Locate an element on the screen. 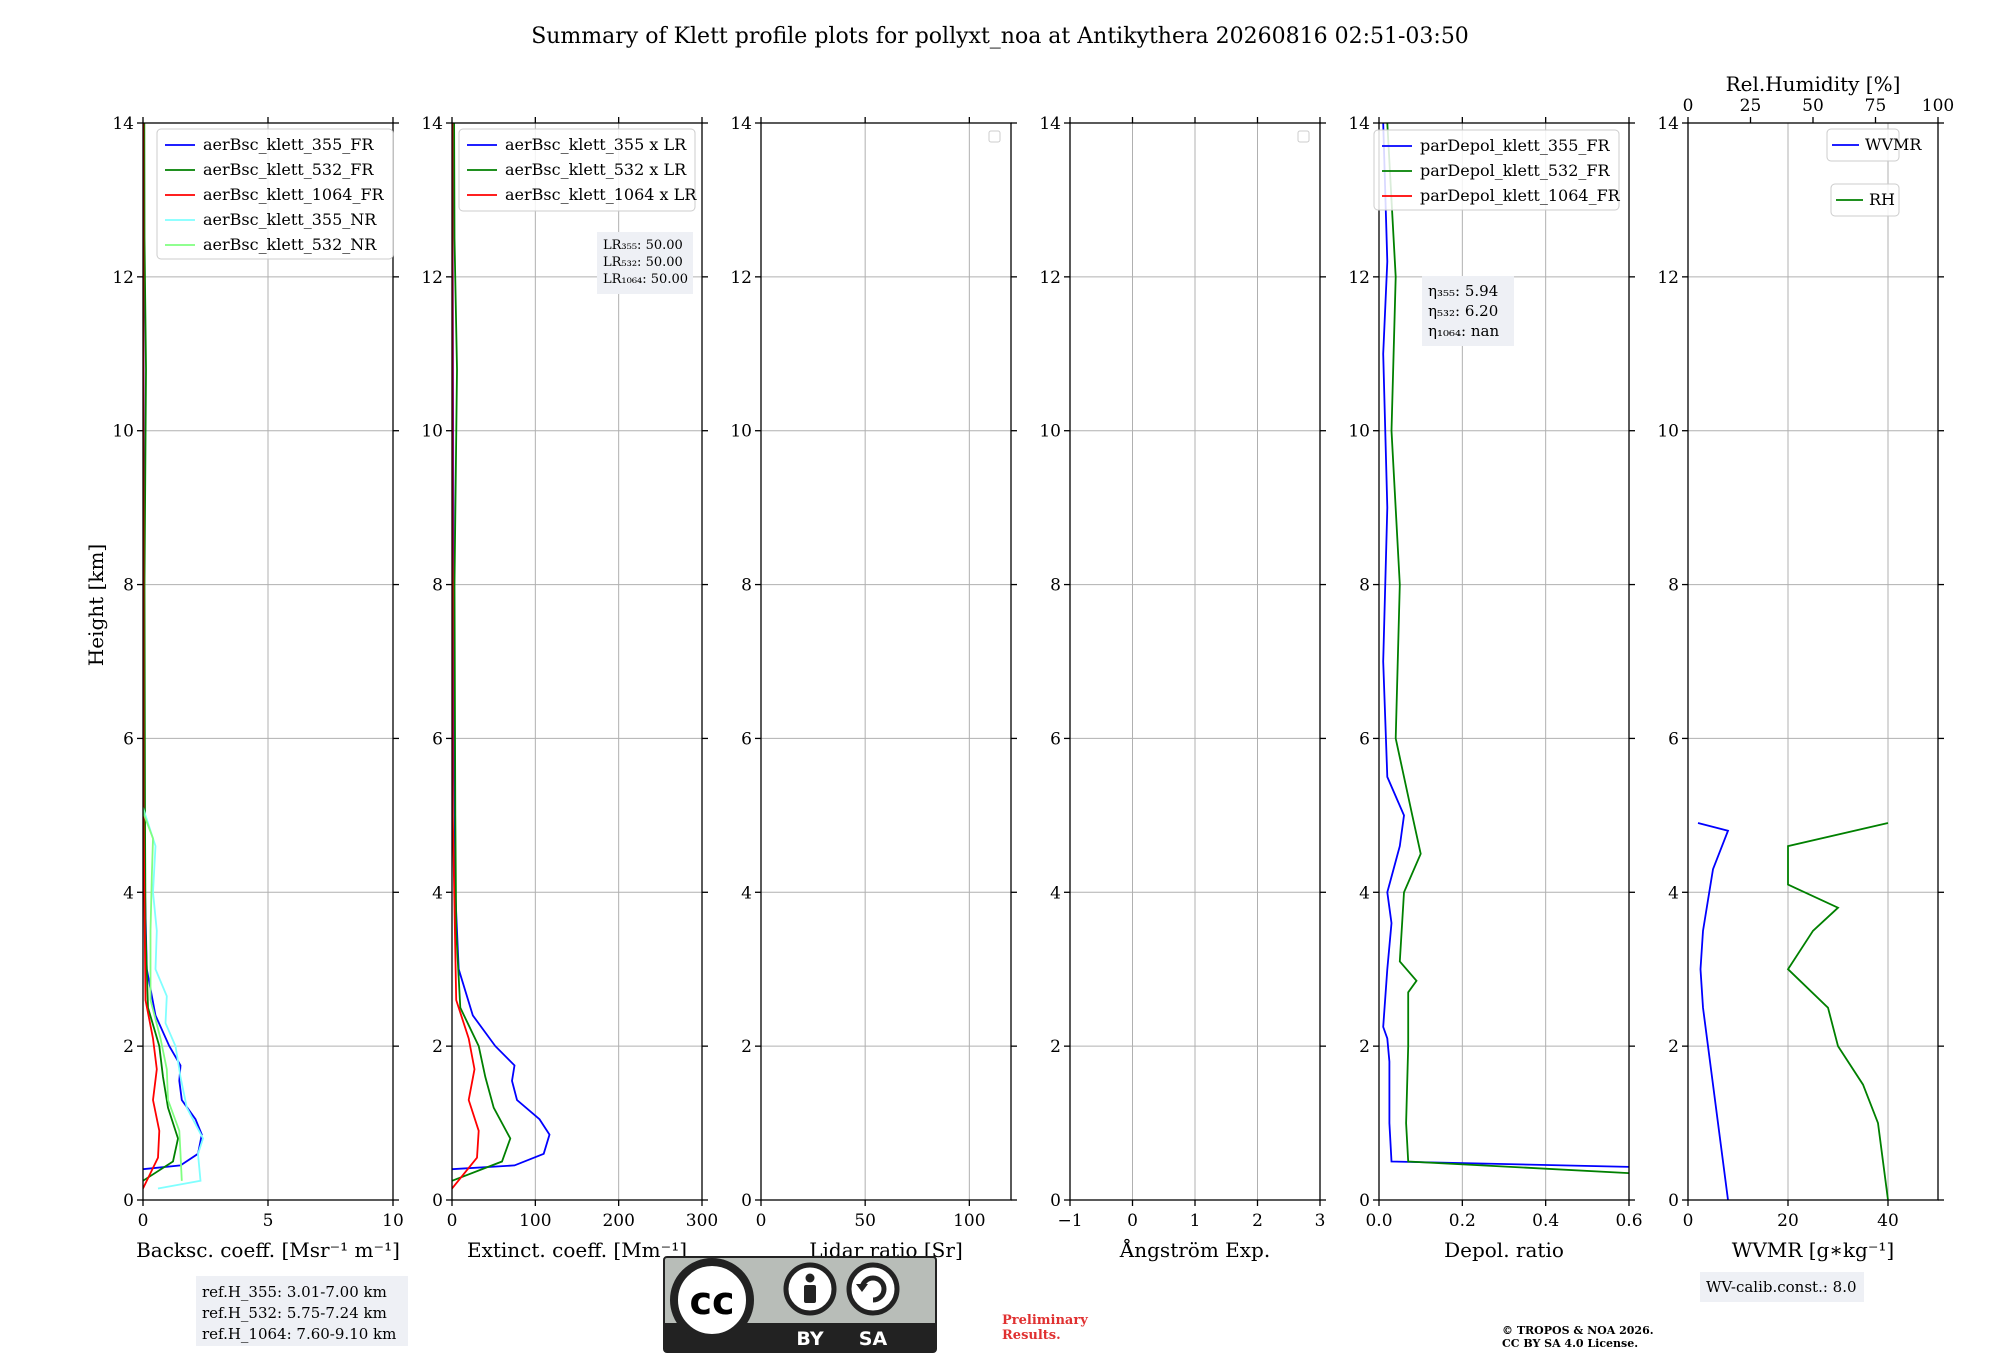 Image resolution: width=2000 pixels, height=1360 pixels. top-x-tick-label: 100 is located at coordinates (1938, 106).